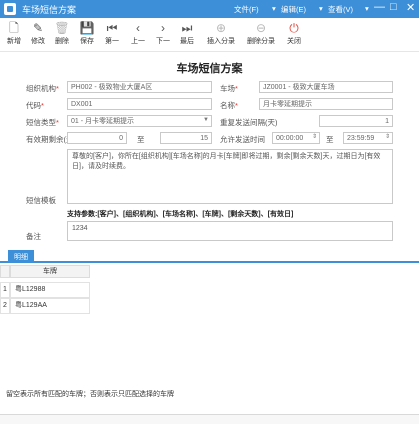 This screenshot has width=419, height=424. Describe the element at coordinates (294, 28) in the screenshot. I see `power-icon: ⏻` at that location.